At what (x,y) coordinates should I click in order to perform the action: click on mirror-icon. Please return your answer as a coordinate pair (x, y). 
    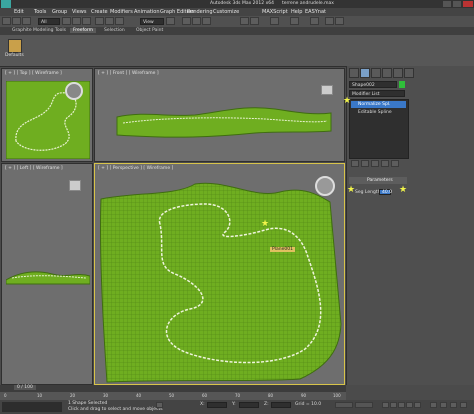
    Looking at the image, I should click on (244, 21).